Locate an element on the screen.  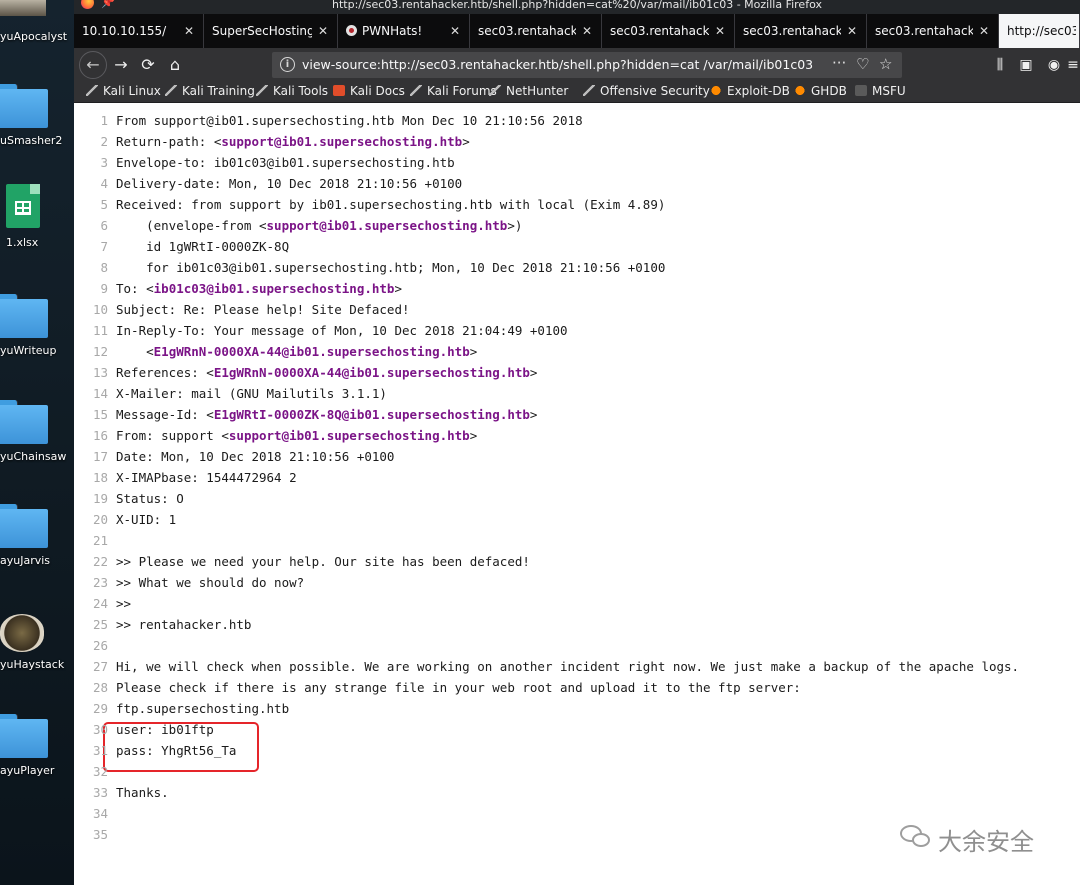
pocket-icon: ♡ is located at coordinates (862, 64).